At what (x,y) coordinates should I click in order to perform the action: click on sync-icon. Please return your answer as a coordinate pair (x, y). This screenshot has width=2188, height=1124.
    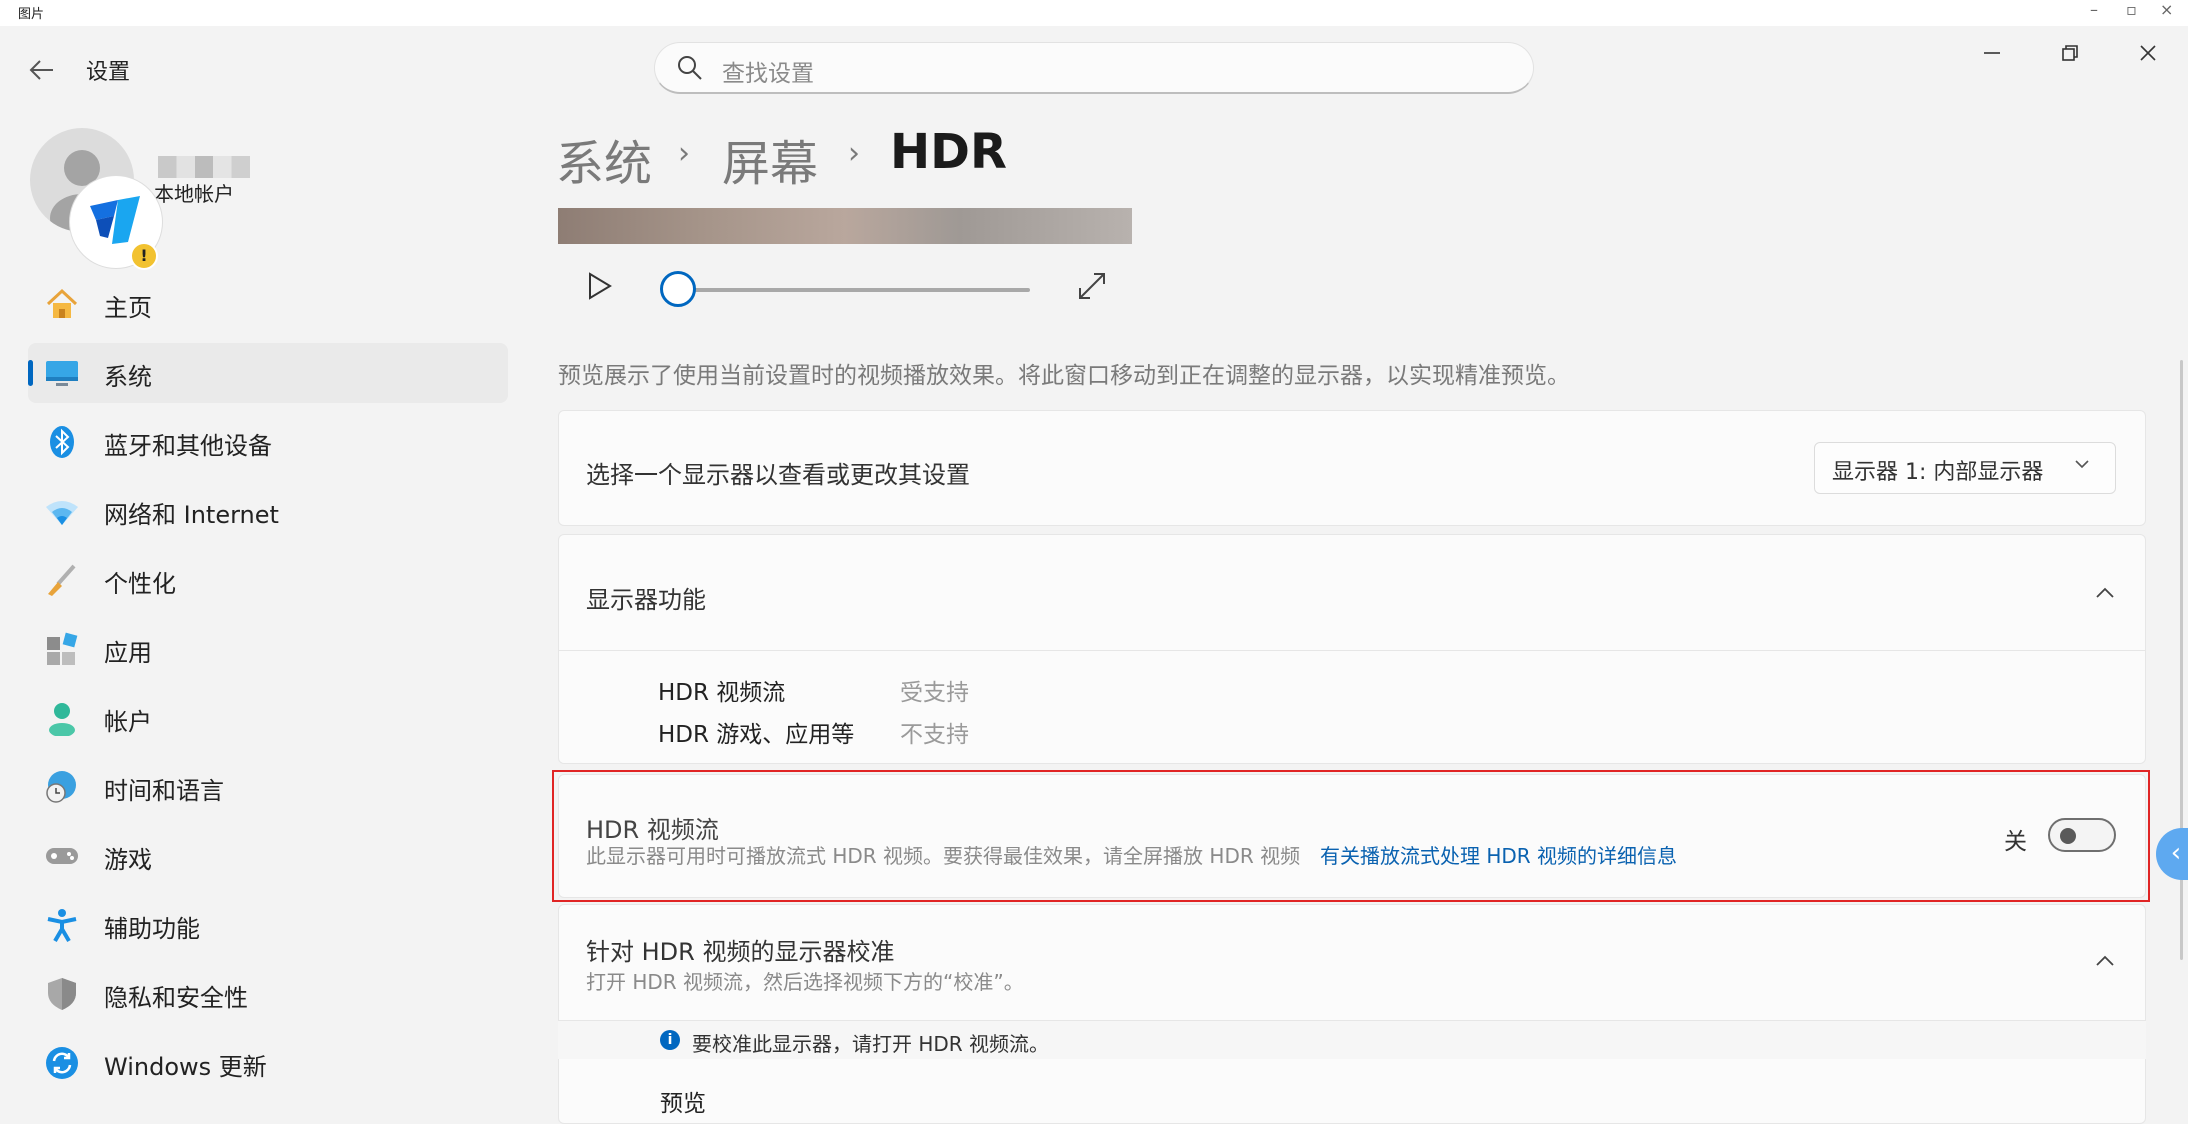
    Looking at the image, I should click on (62, 1063).